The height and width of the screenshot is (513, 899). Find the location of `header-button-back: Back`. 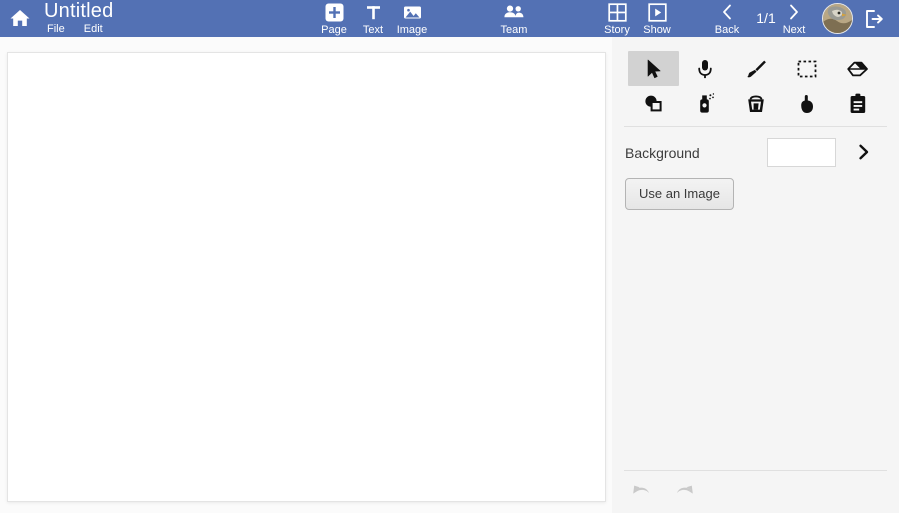

header-button-back: Back is located at coordinates (727, 19).